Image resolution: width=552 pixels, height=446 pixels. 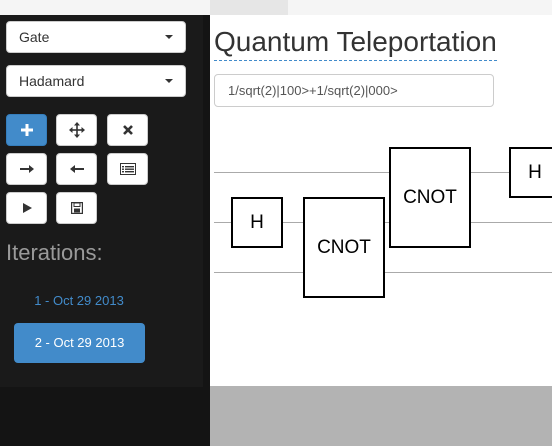 I want to click on top-strip, so click(x=276, y=7).